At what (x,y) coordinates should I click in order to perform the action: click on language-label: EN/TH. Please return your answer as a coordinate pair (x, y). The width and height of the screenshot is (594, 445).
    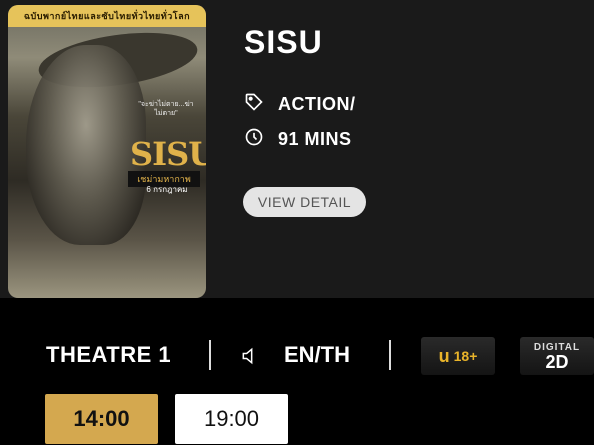
    Looking at the image, I should click on (317, 354).